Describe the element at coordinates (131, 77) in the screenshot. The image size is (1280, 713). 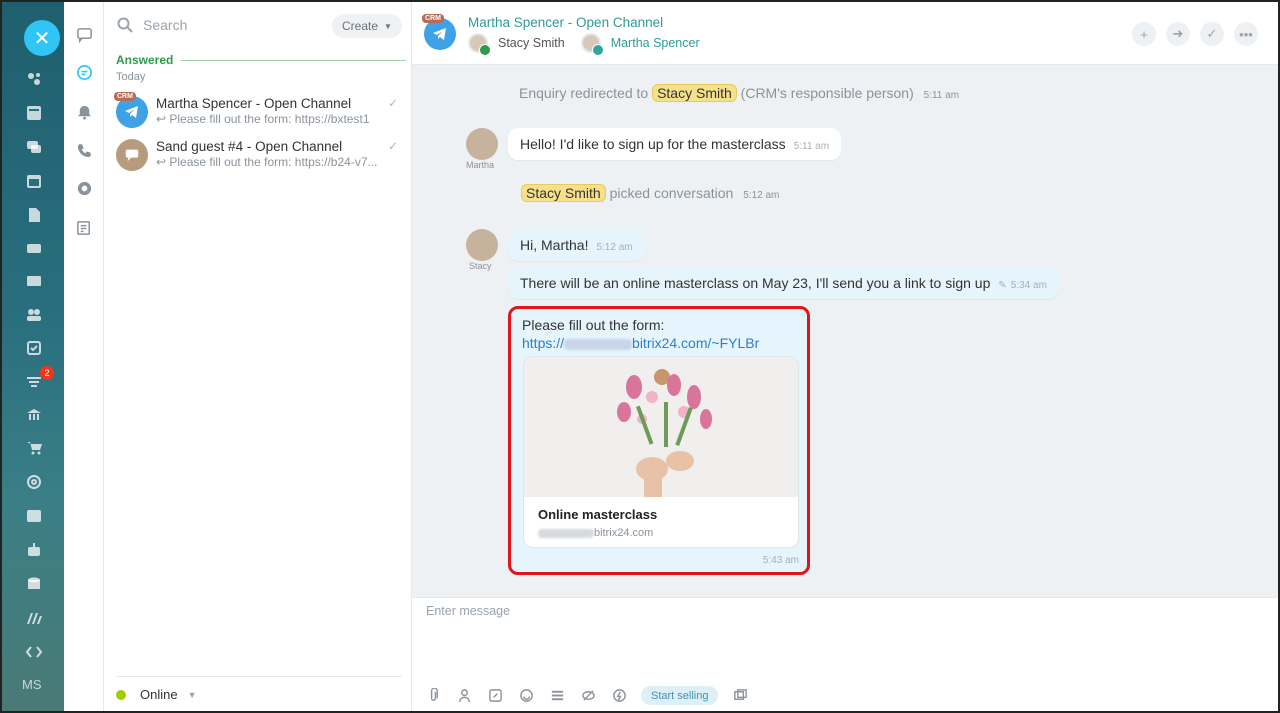
I see `date-label: Today` at that location.